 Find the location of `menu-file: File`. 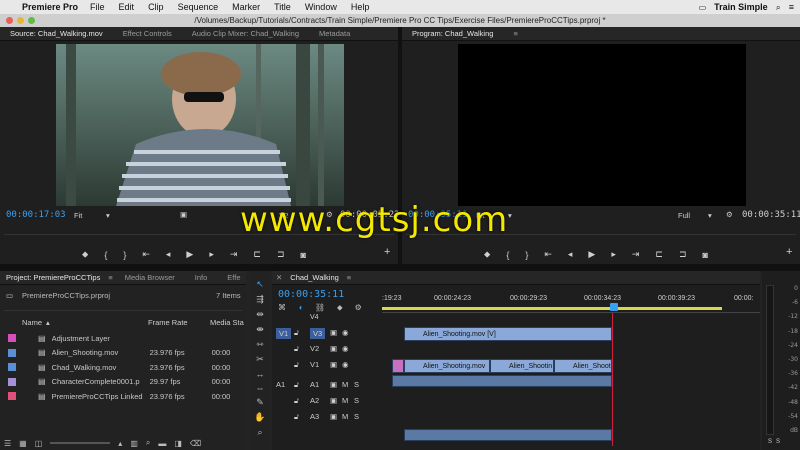

menu-file: File is located at coordinates (97, 7).